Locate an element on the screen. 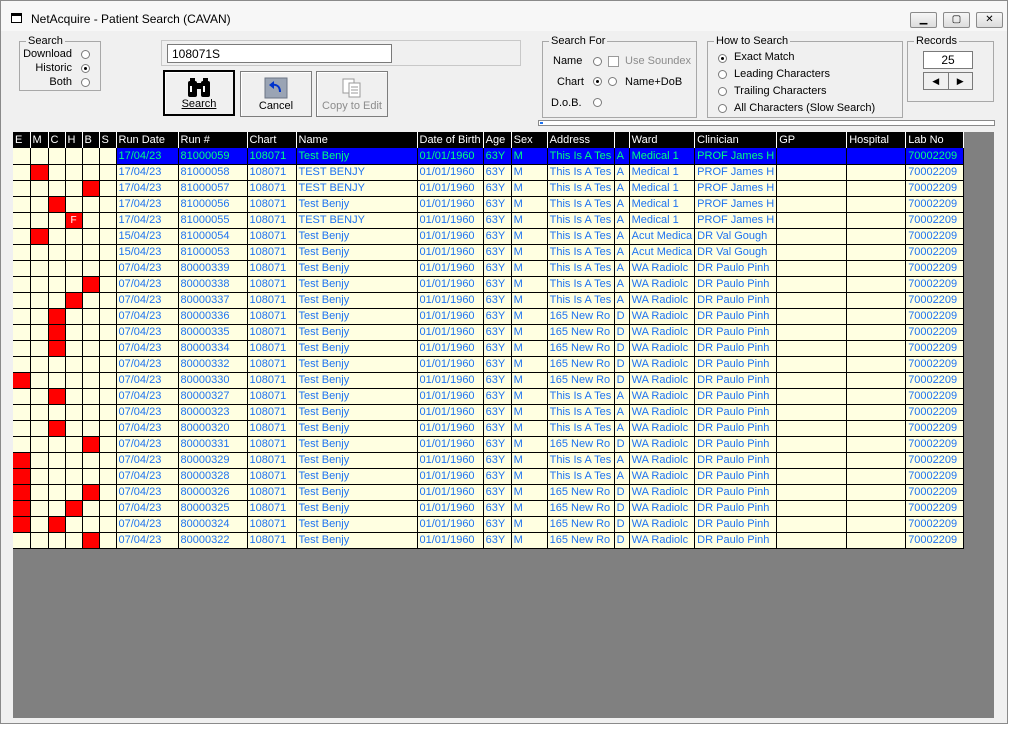 This screenshot has height=736, width=1011. column-header-s: S is located at coordinates (108, 140).